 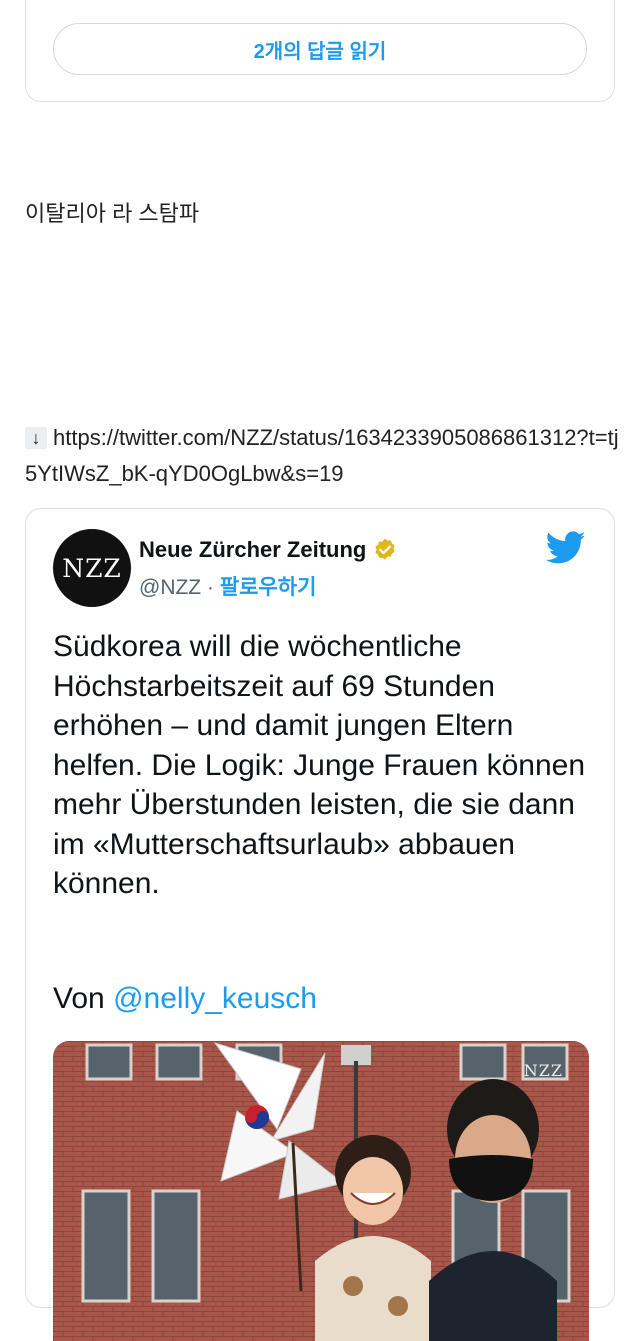 I want to click on reply-icon: ▶, so click(x=217, y=0).